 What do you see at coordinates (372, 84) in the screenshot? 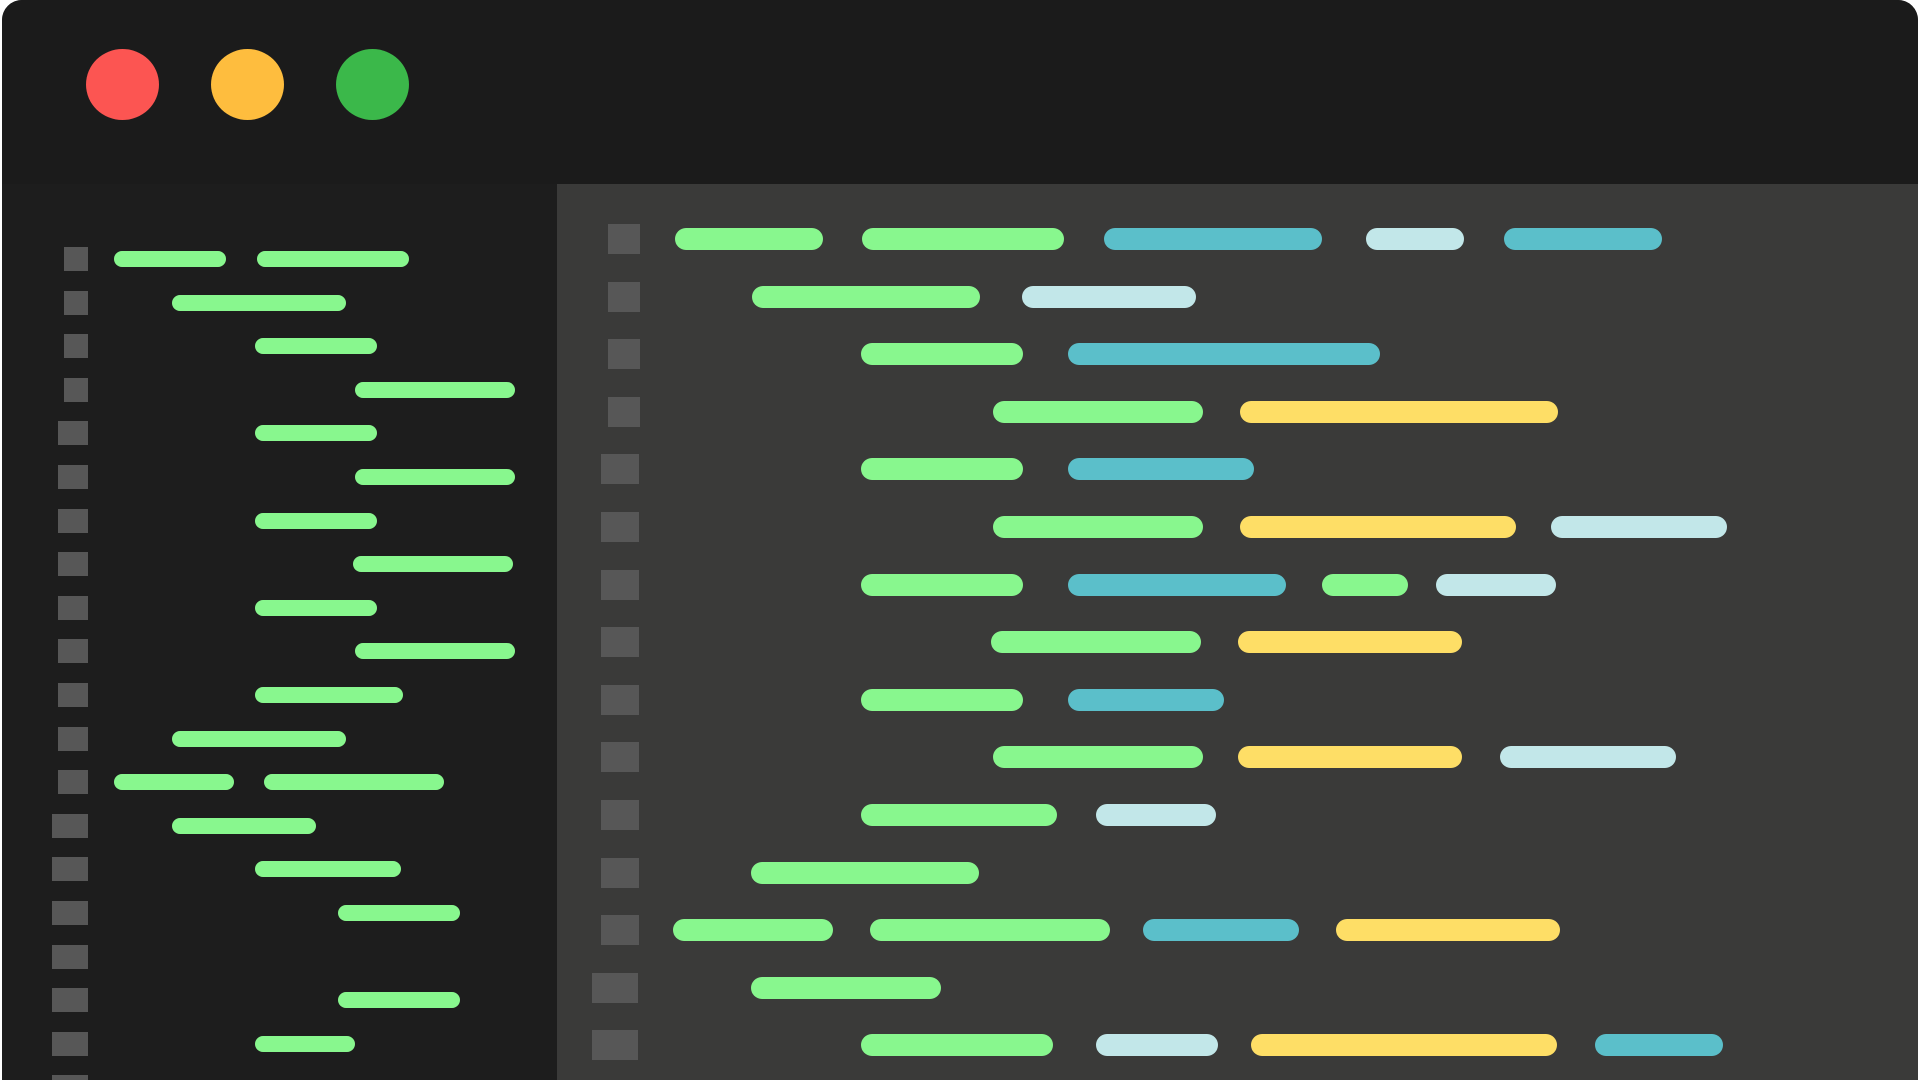
I see `zoom-button` at bounding box center [372, 84].